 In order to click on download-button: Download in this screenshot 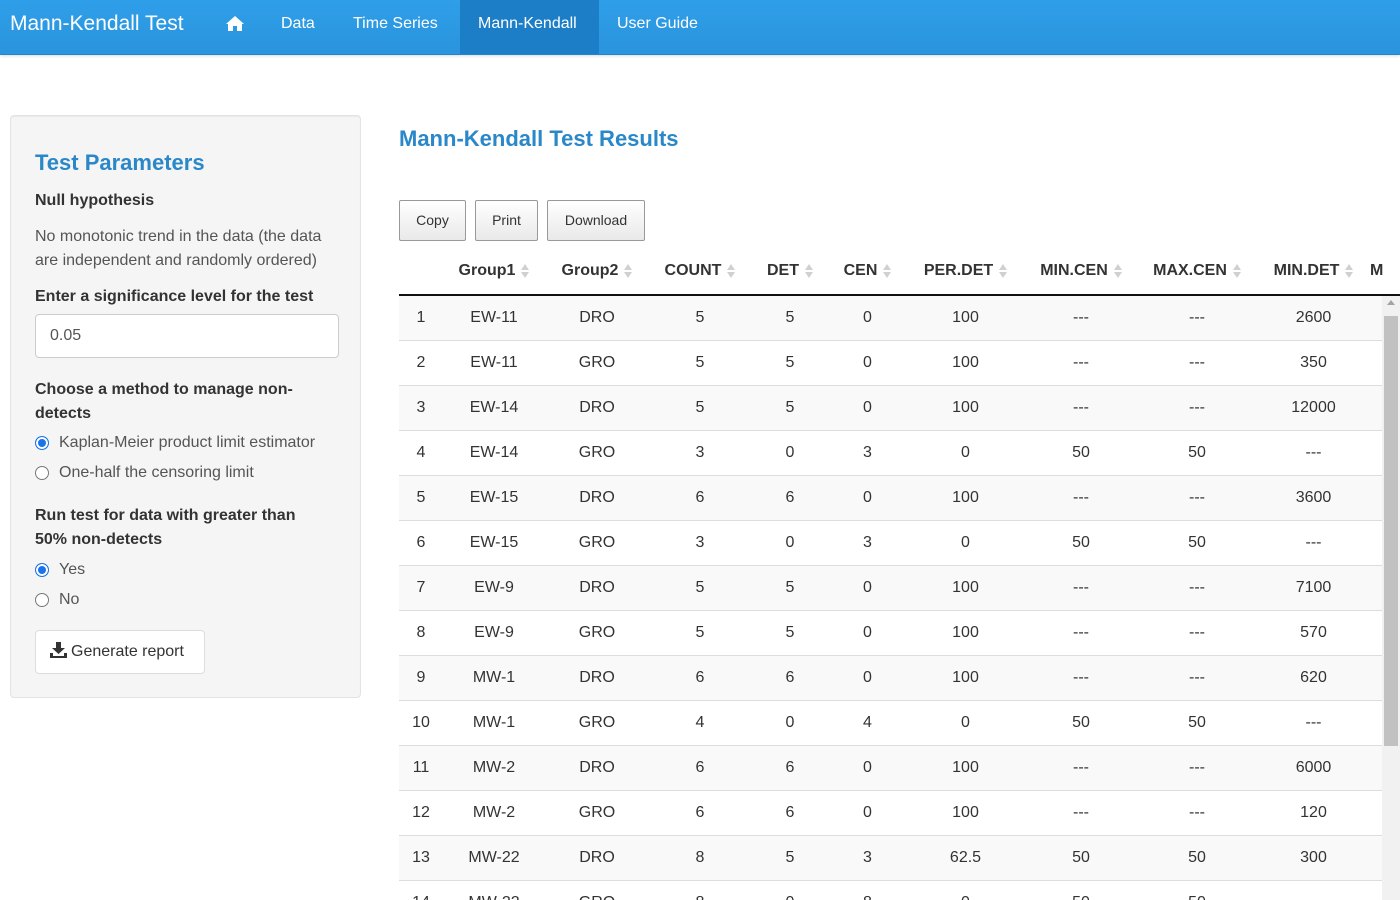, I will do `click(596, 220)`.